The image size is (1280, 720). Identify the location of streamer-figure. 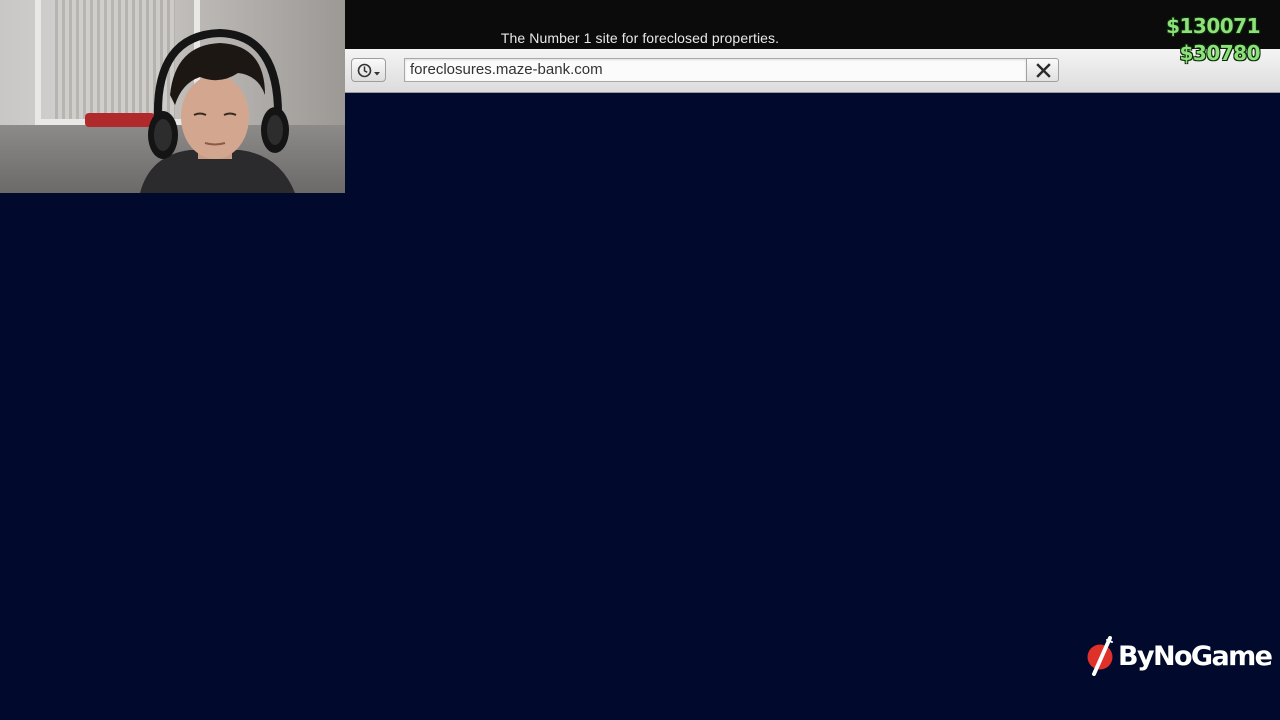
(217, 110).